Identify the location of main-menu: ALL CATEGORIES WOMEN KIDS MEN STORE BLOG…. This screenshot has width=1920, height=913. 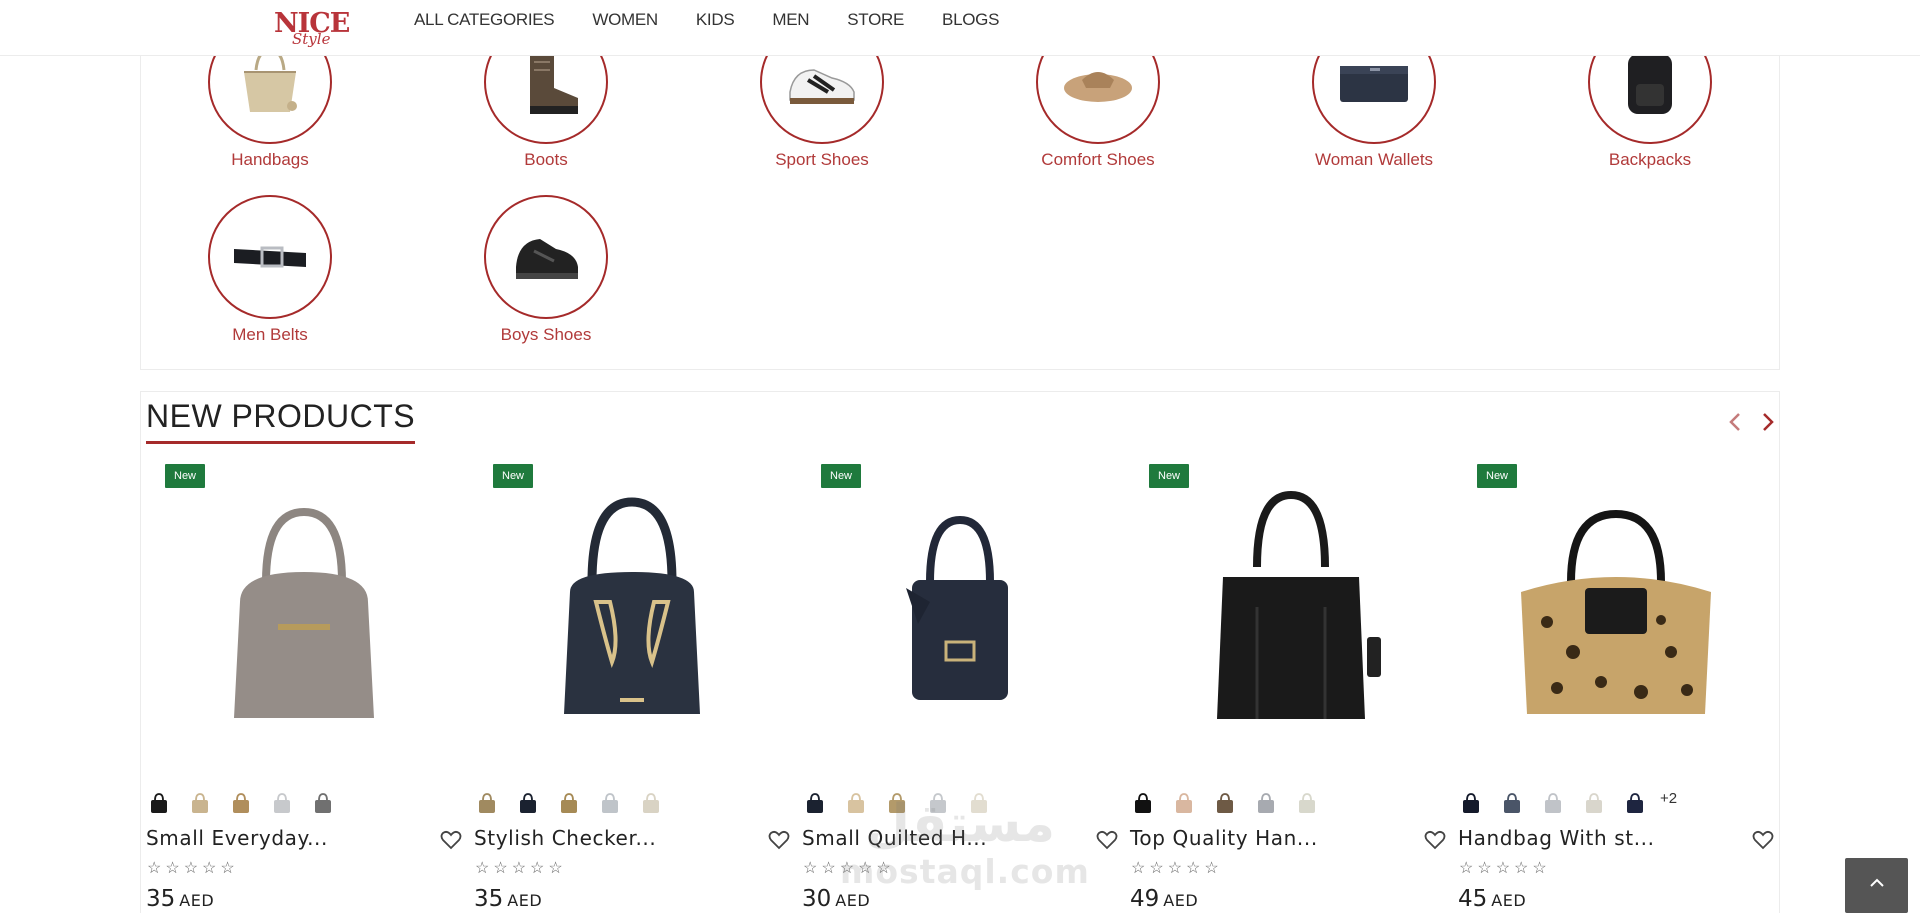
(706, 20).